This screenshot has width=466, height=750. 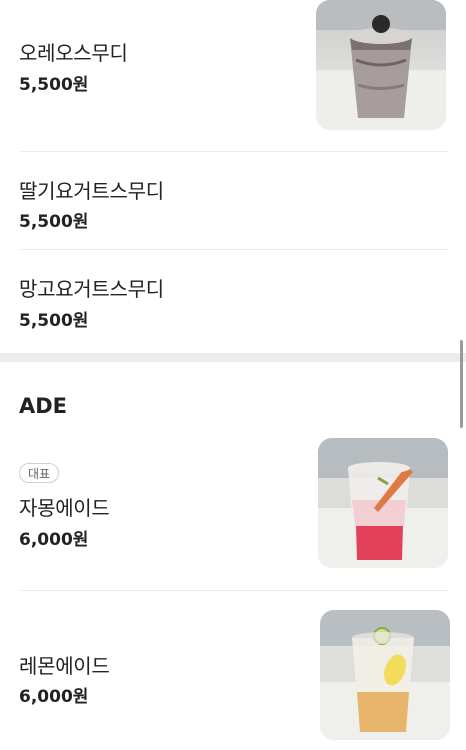 I want to click on menu-item-name: 자몽에이드, so click(x=64, y=508).